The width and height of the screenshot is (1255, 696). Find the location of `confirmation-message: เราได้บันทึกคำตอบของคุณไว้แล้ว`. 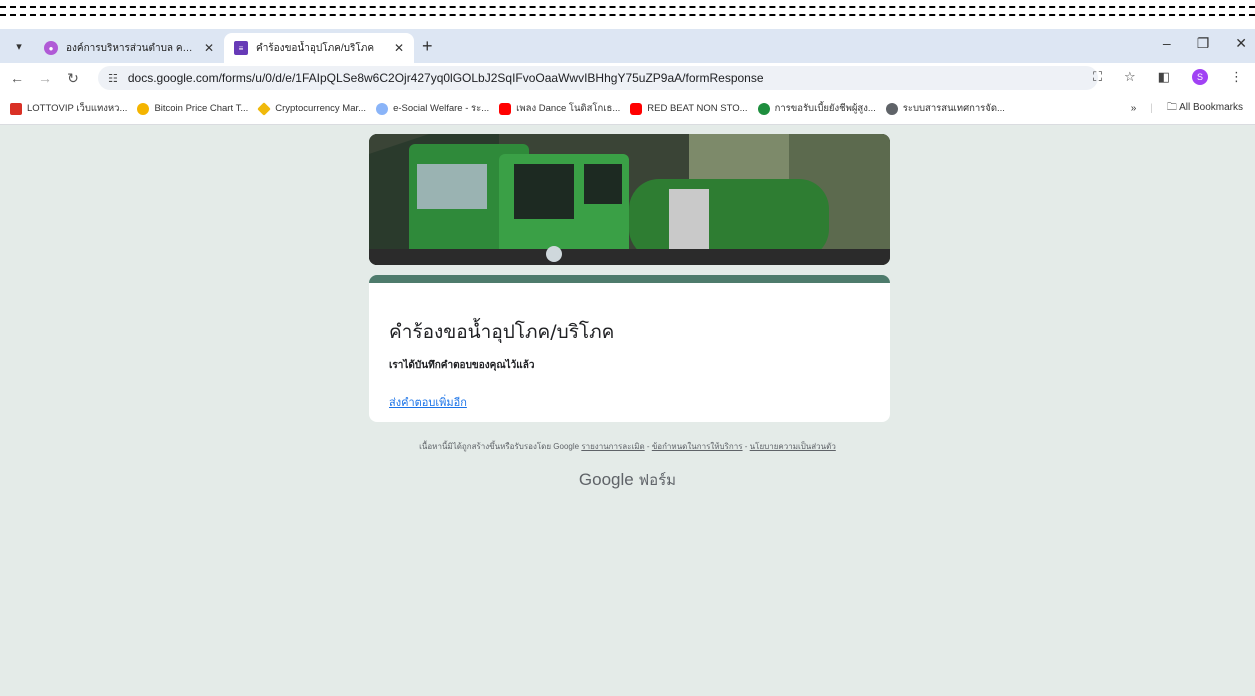

confirmation-message: เราได้บันทึกคำตอบของคุณไว้แล้ว is located at coordinates (462, 365).